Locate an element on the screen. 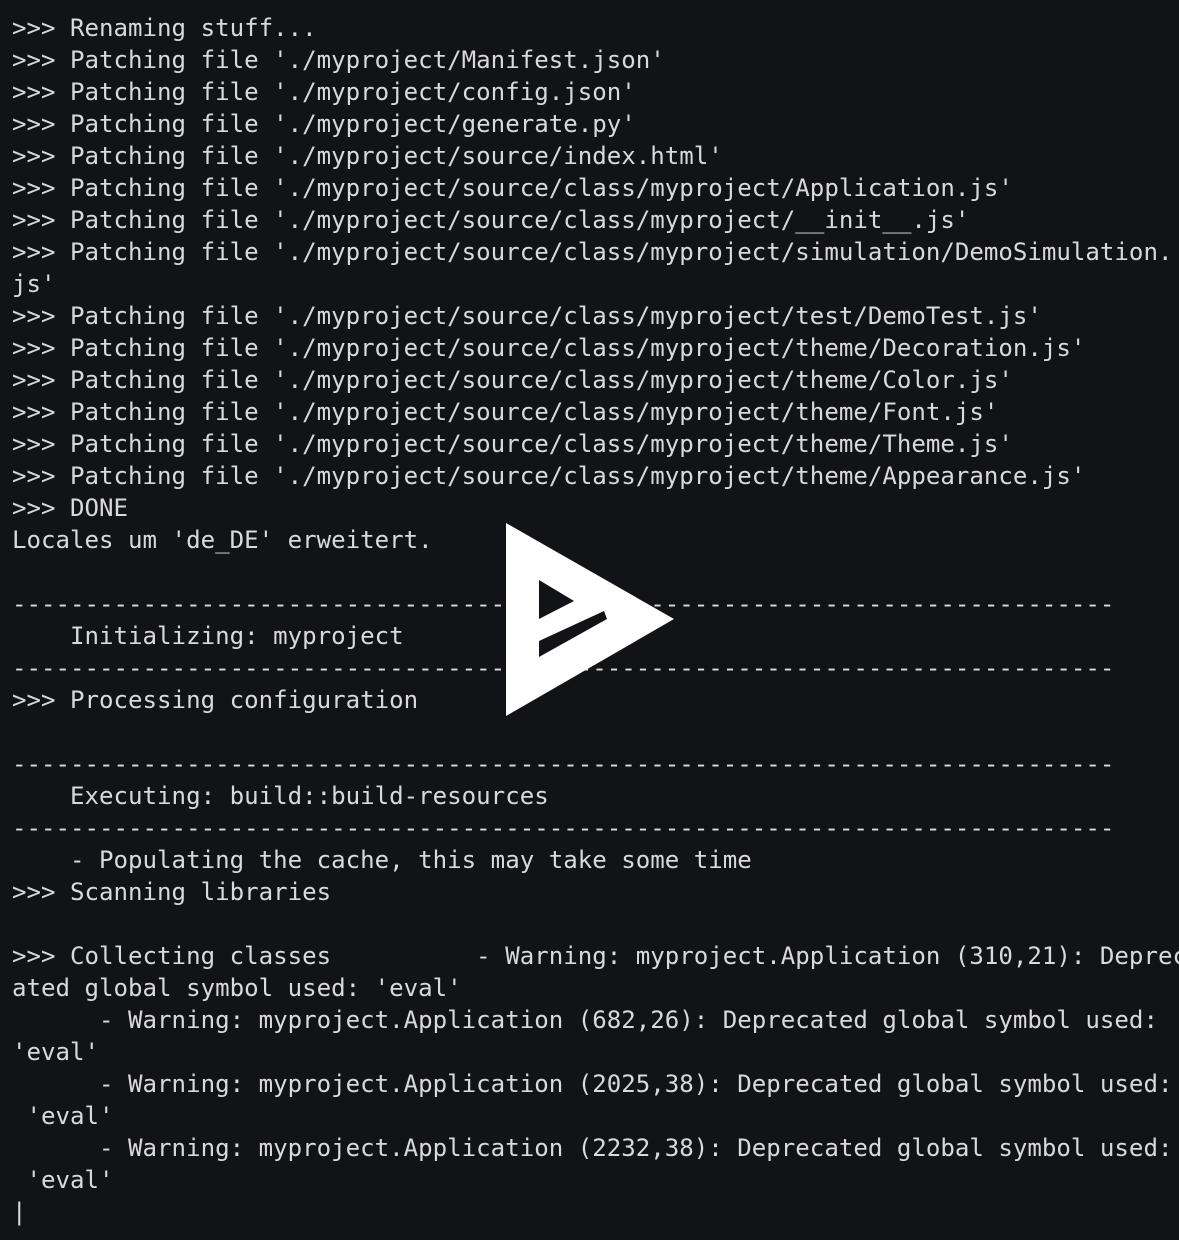  terminal-line: | is located at coordinates (19, 1212).